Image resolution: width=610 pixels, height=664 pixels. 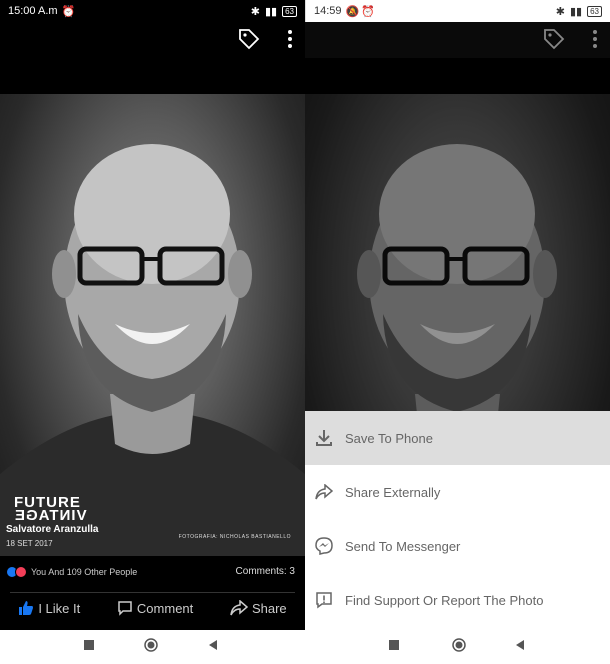 What do you see at coordinates (29, 543) in the screenshot?
I see `photo-date: 18 SET 2017` at bounding box center [29, 543].